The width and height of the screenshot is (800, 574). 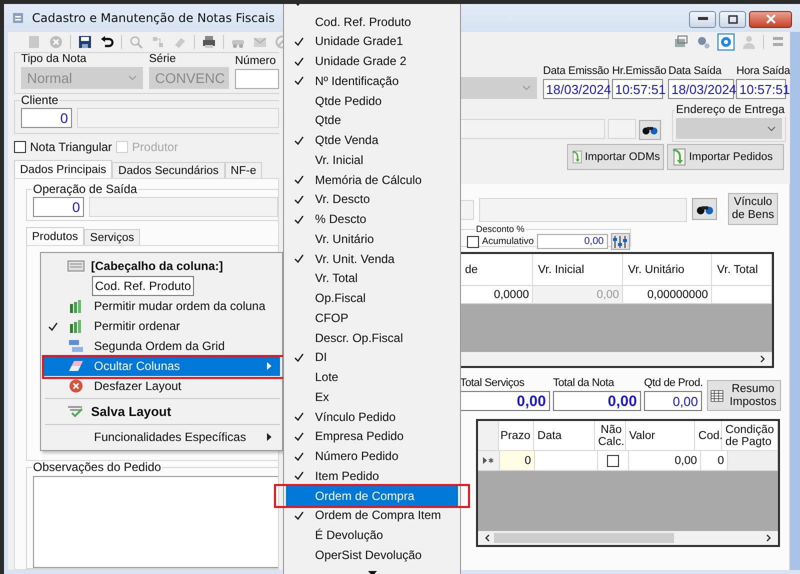 What do you see at coordinates (209, 42) in the screenshot?
I see `printer-icon` at bounding box center [209, 42].